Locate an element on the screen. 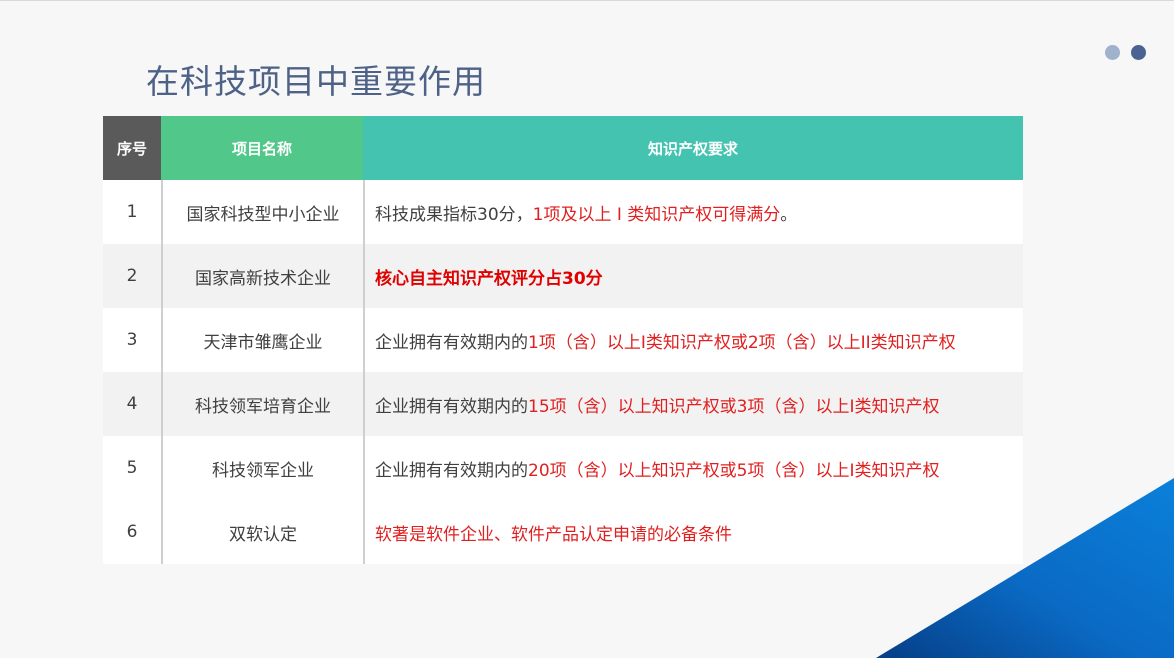  row-project-name: 双软认定 is located at coordinates (262, 532).